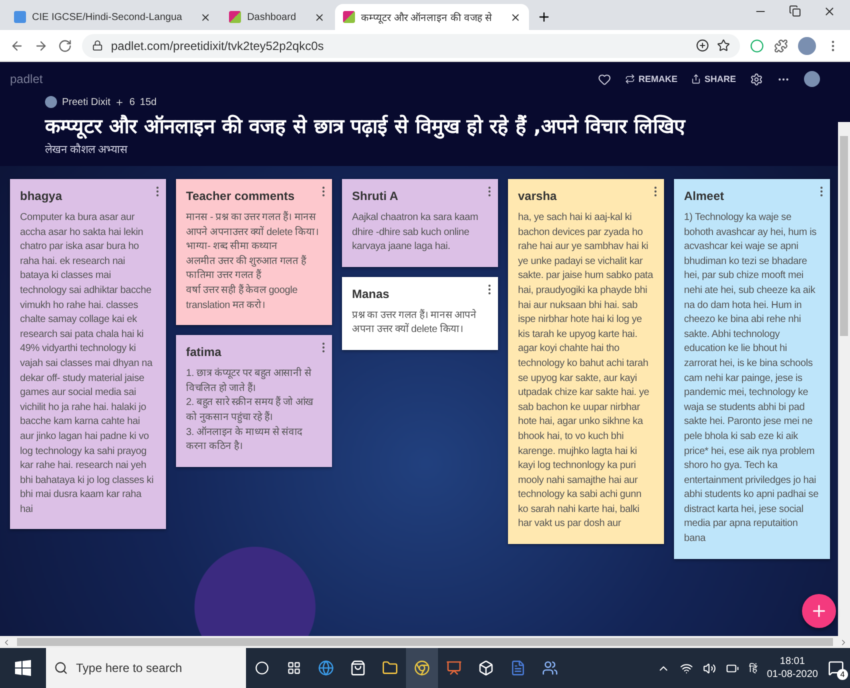 This screenshot has height=688, width=850. What do you see at coordinates (86, 102) in the screenshot?
I see `author-name: Preeti Dixit` at bounding box center [86, 102].